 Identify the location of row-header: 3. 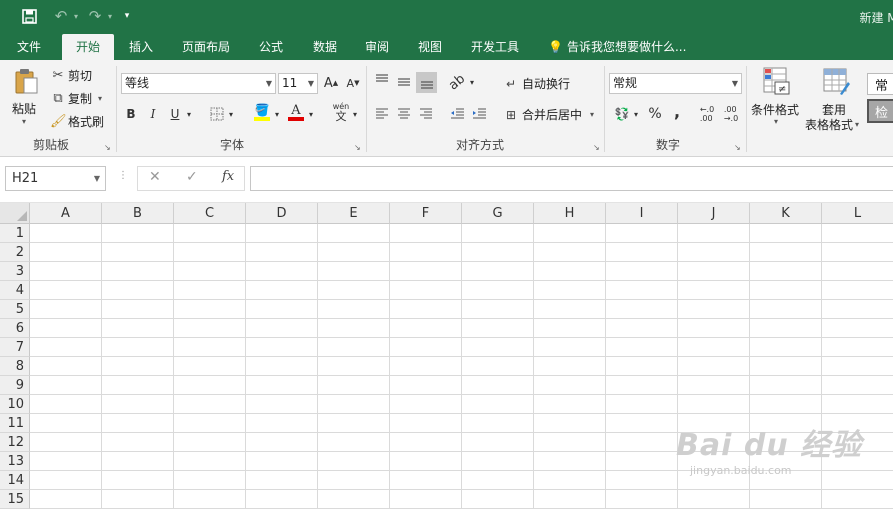
(15, 271).